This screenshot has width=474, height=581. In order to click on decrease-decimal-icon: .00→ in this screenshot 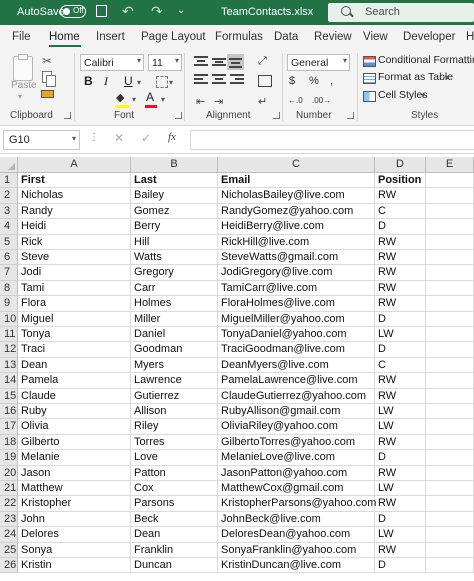, I will do `click(321, 100)`.